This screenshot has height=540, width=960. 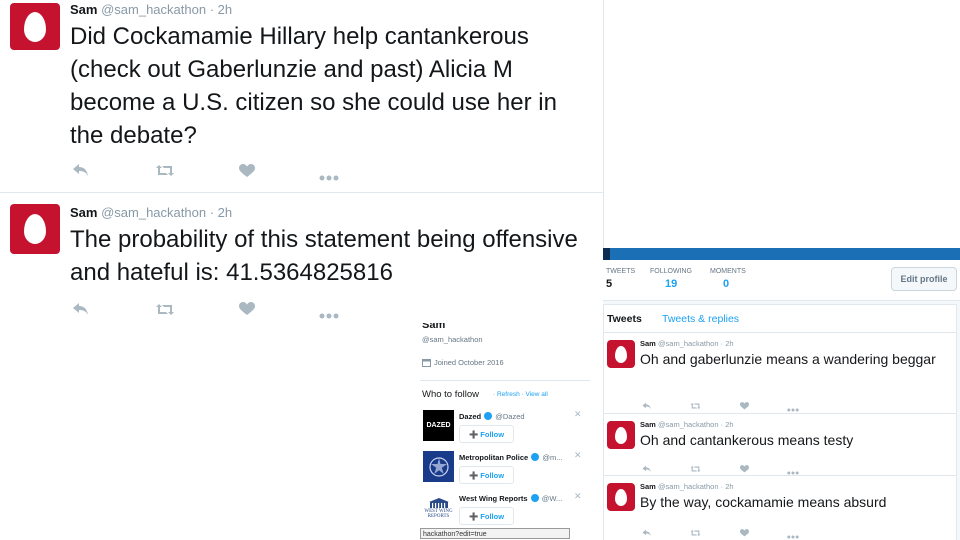 I want to click on joined-text: Joined October 2016, so click(x=469, y=362).